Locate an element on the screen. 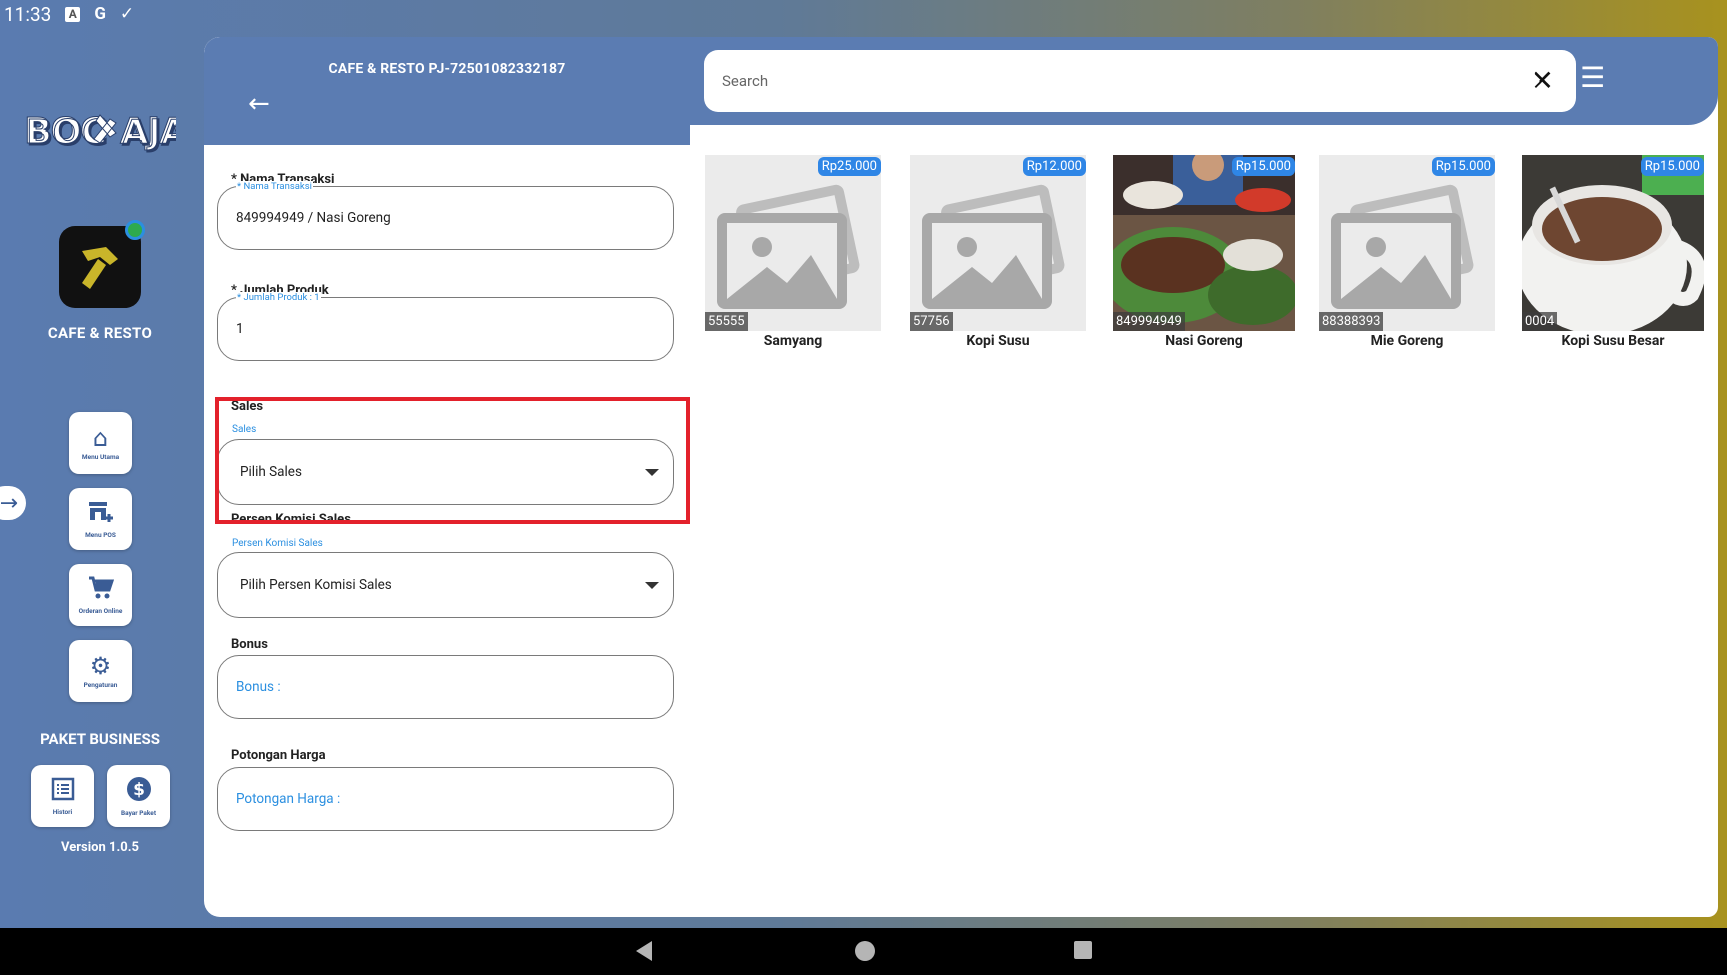 This screenshot has height=975, width=1727. product-name: Samyang is located at coordinates (793, 341).